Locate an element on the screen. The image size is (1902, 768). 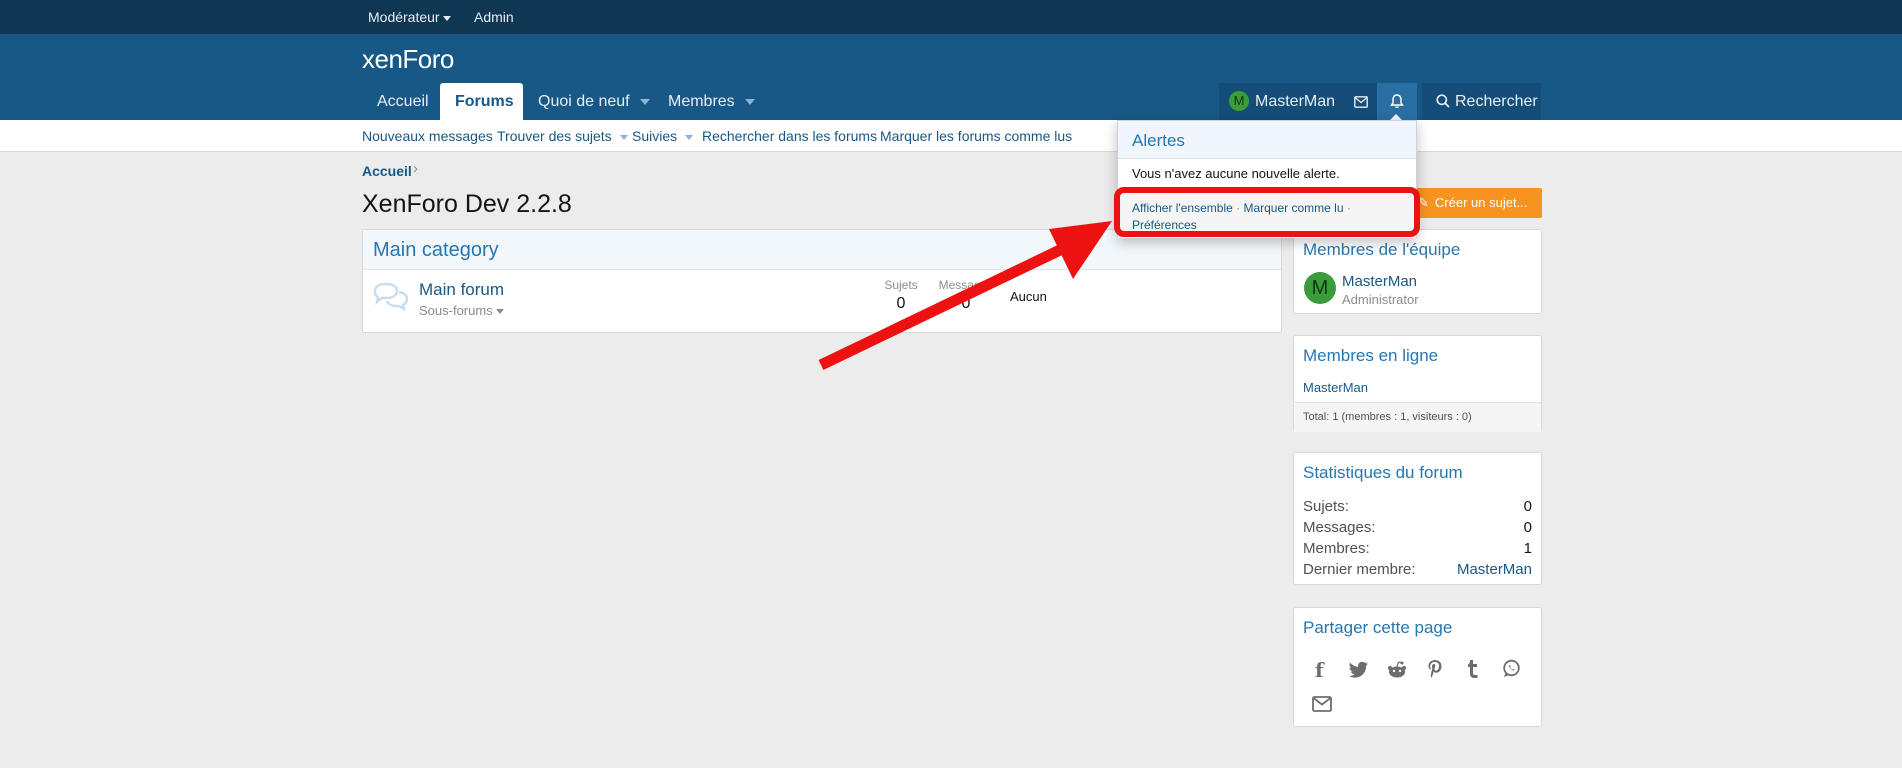
tab-home-label: Accueil is located at coordinates (403, 101).